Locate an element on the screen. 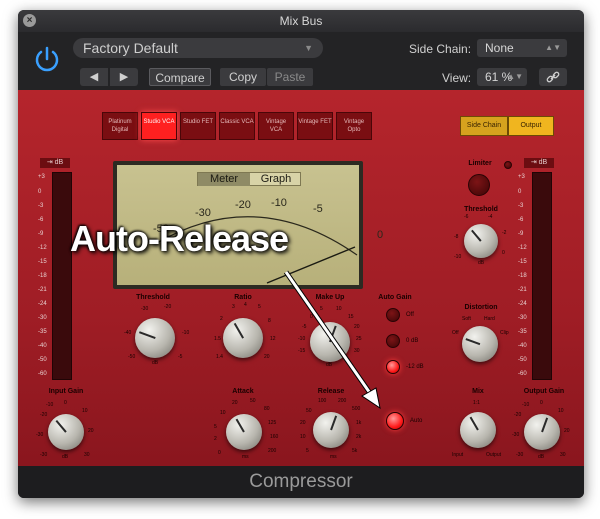  ratio-tick: 3 is located at coordinates (233, 307).